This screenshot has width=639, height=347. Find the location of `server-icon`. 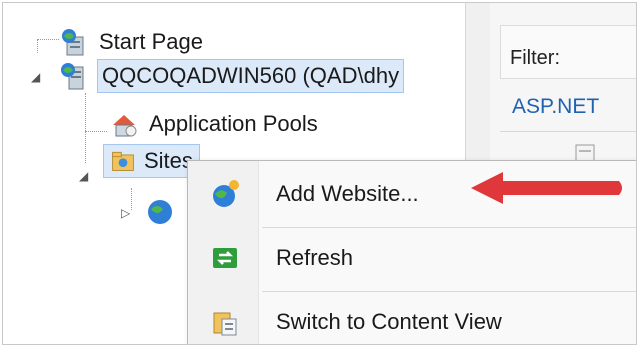

server-icon is located at coordinates (72, 76).